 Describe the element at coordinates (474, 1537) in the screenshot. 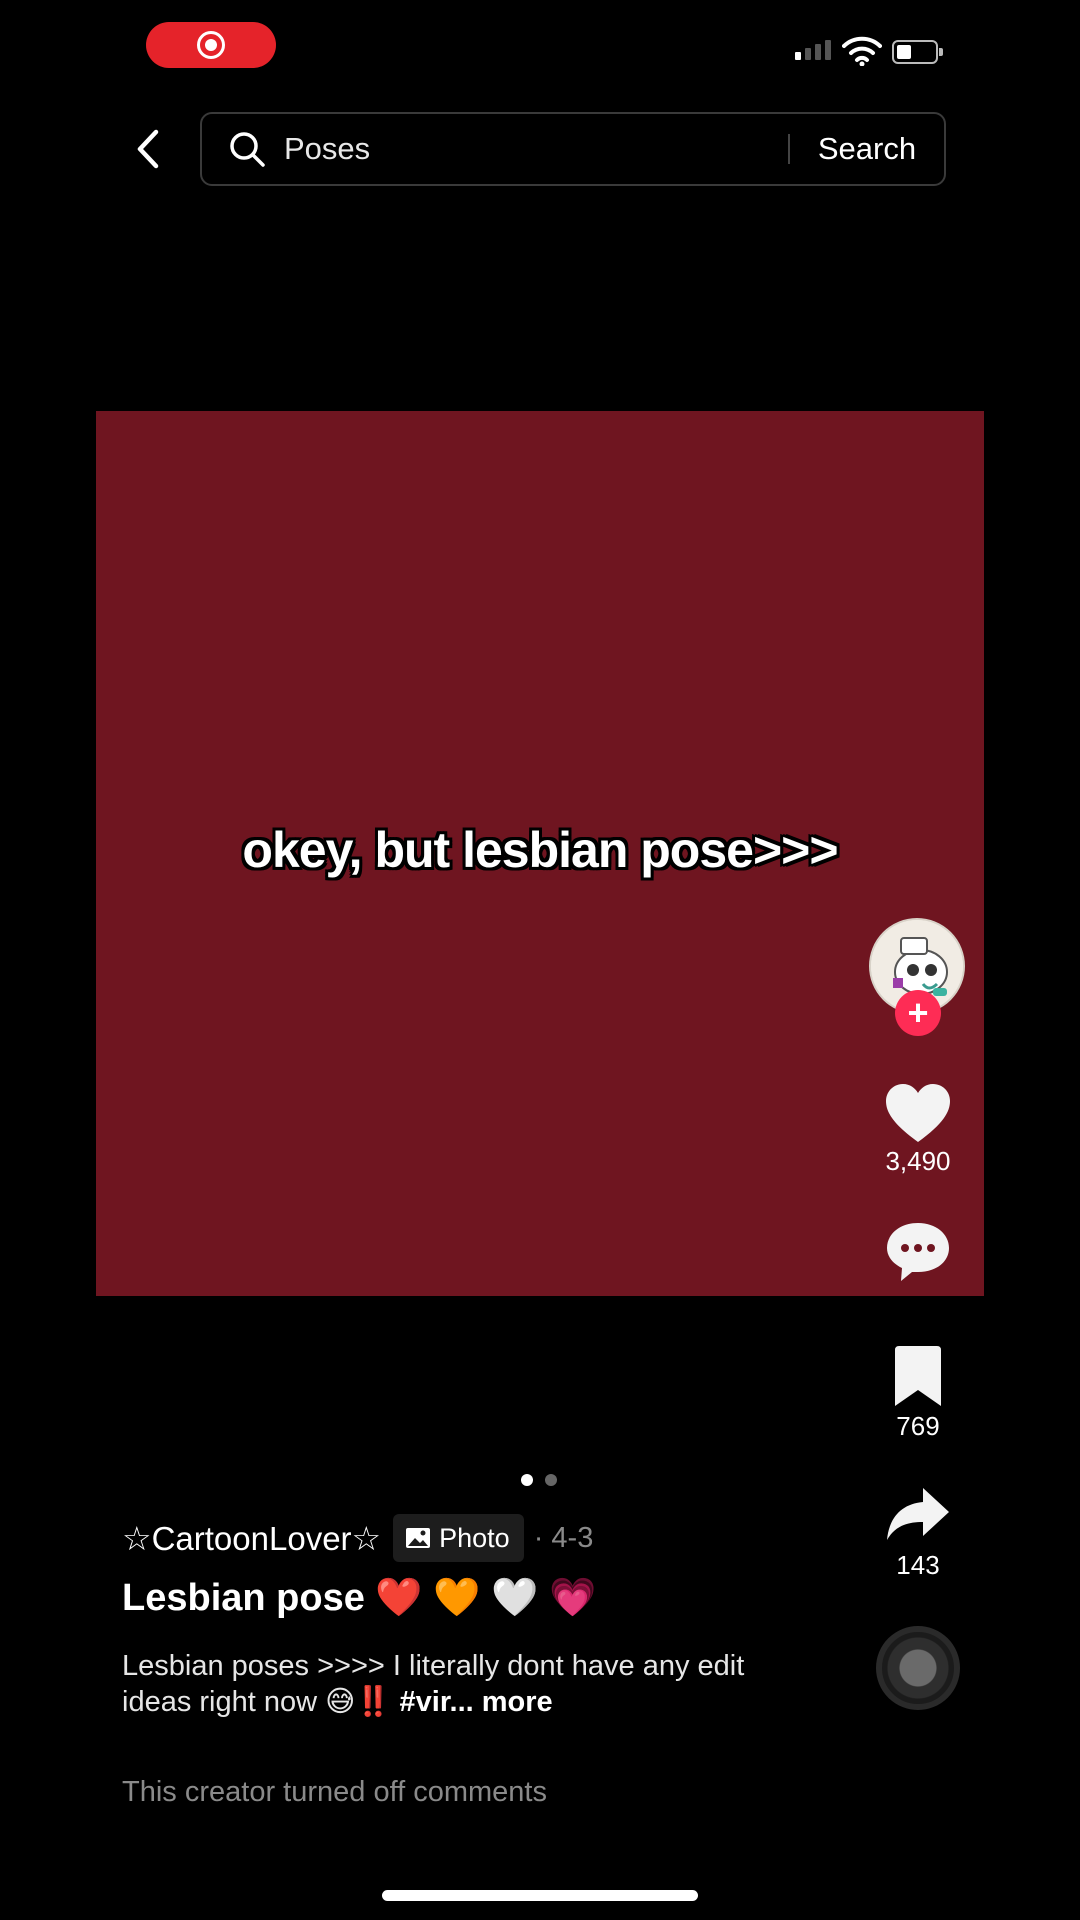

I see `photo-type-label: Photo` at that location.